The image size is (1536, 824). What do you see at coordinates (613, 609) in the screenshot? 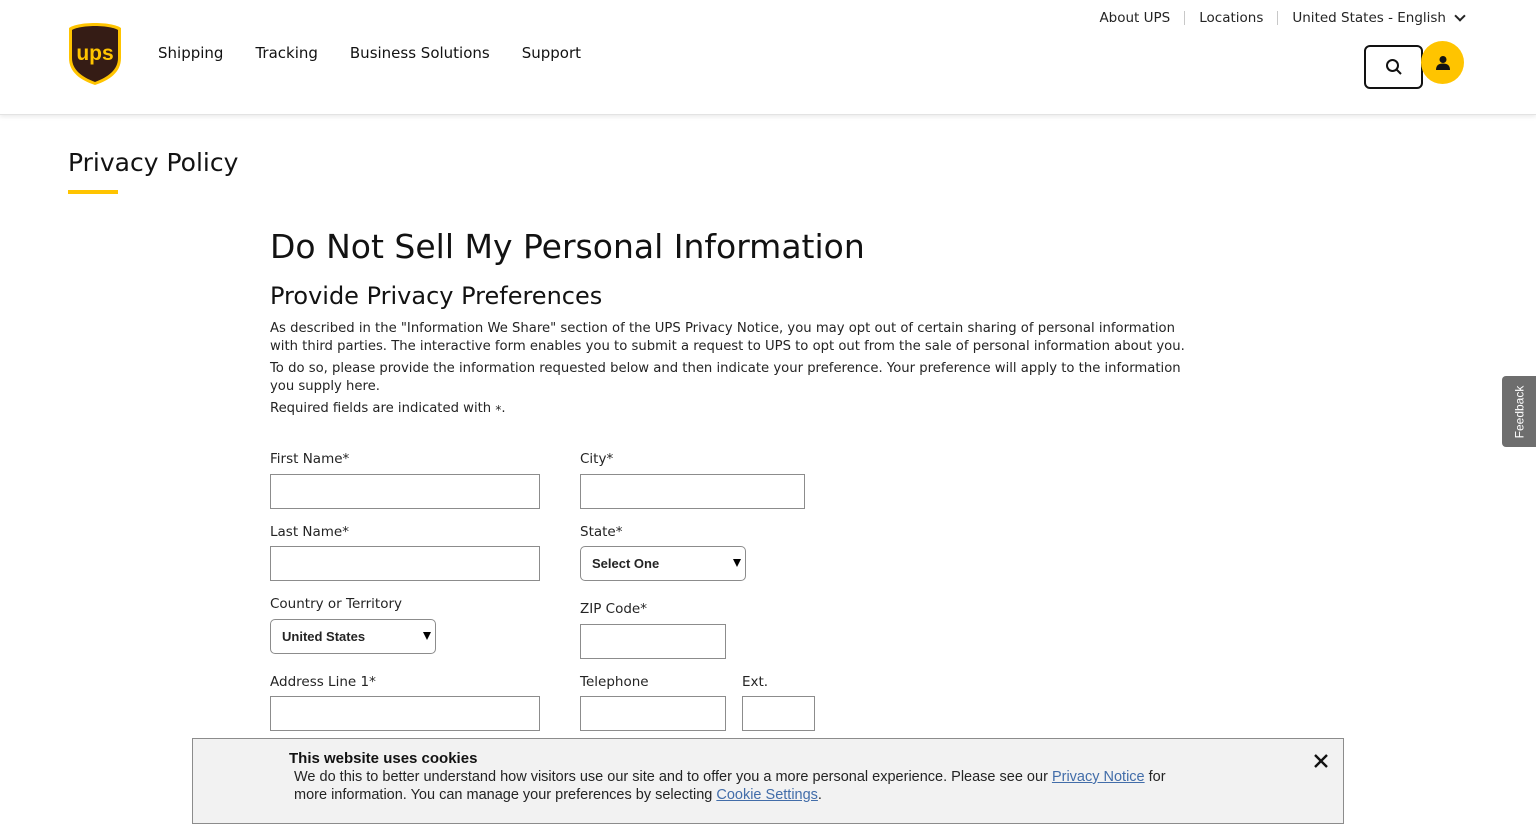
I see `zip-label: ZIP Code*` at bounding box center [613, 609].